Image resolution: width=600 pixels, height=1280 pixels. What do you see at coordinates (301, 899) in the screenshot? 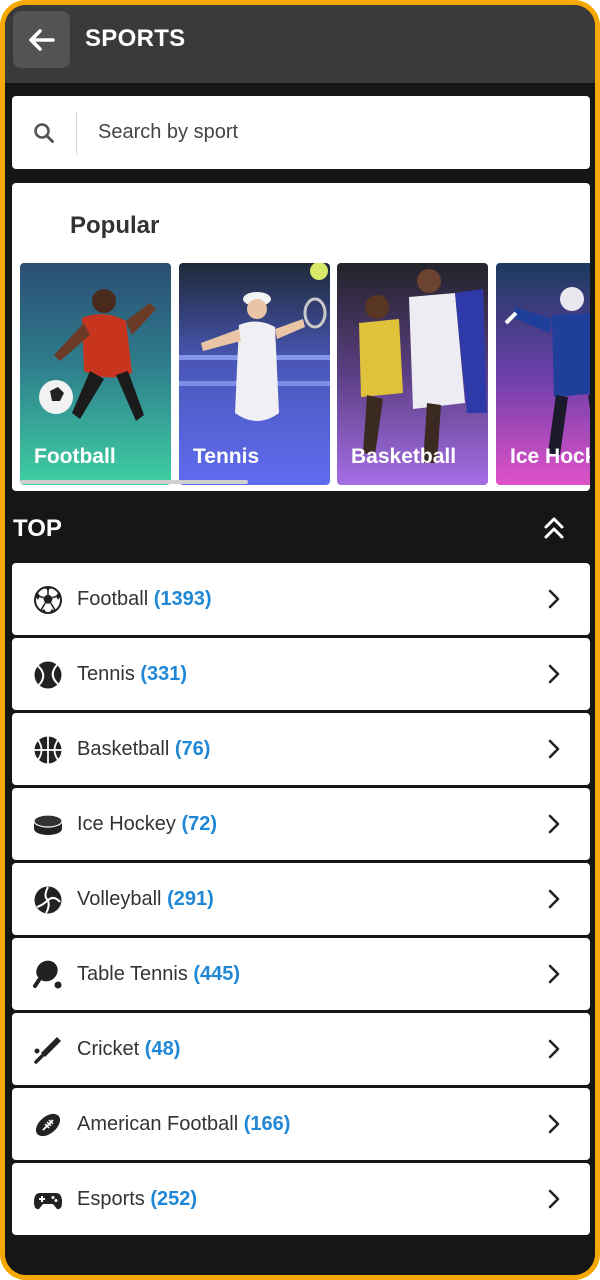
I see `sport-row-volleyball: Volleyball (291)` at bounding box center [301, 899].